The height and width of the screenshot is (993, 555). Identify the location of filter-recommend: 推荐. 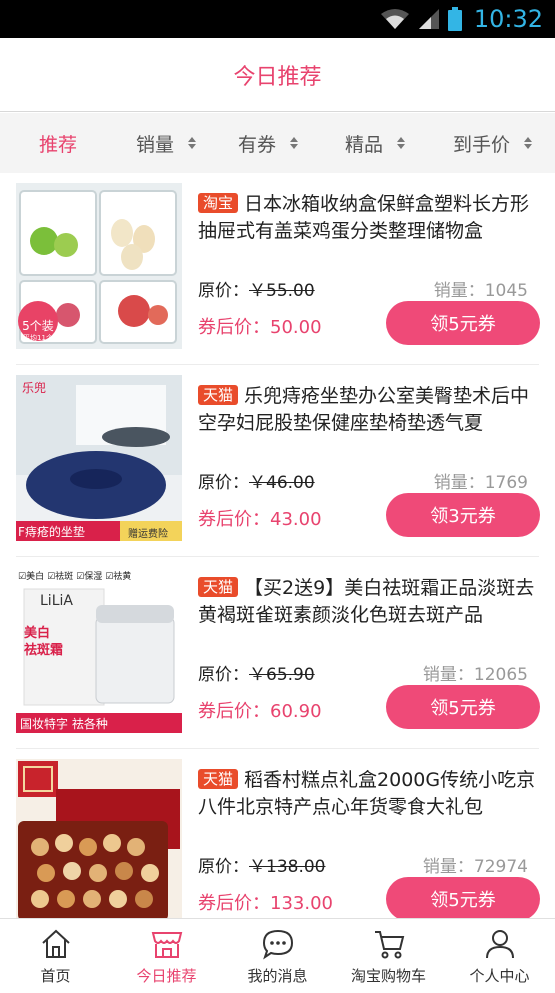
(58, 143).